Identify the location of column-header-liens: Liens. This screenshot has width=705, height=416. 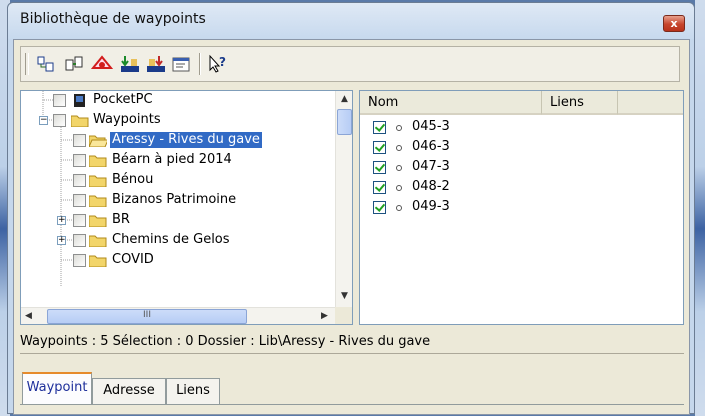
(580, 103).